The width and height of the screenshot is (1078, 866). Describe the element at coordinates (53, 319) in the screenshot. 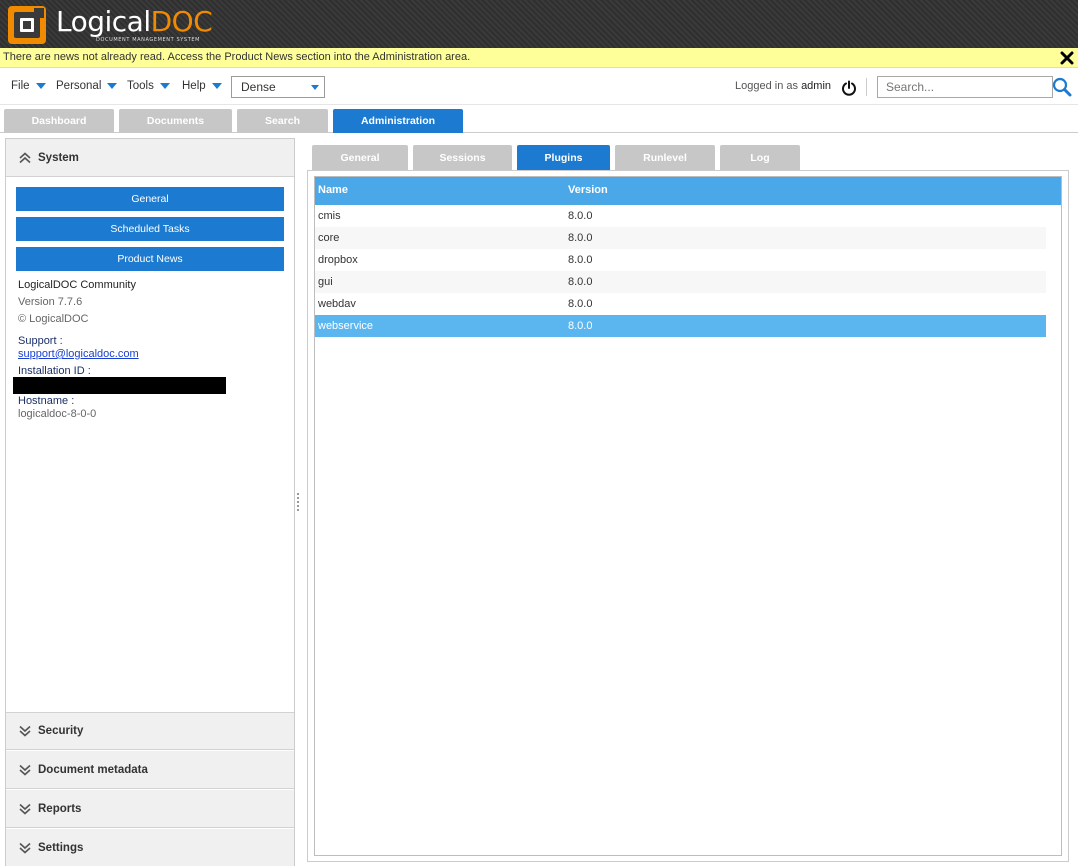

I see `copyright: © LogicalDOC` at that location.